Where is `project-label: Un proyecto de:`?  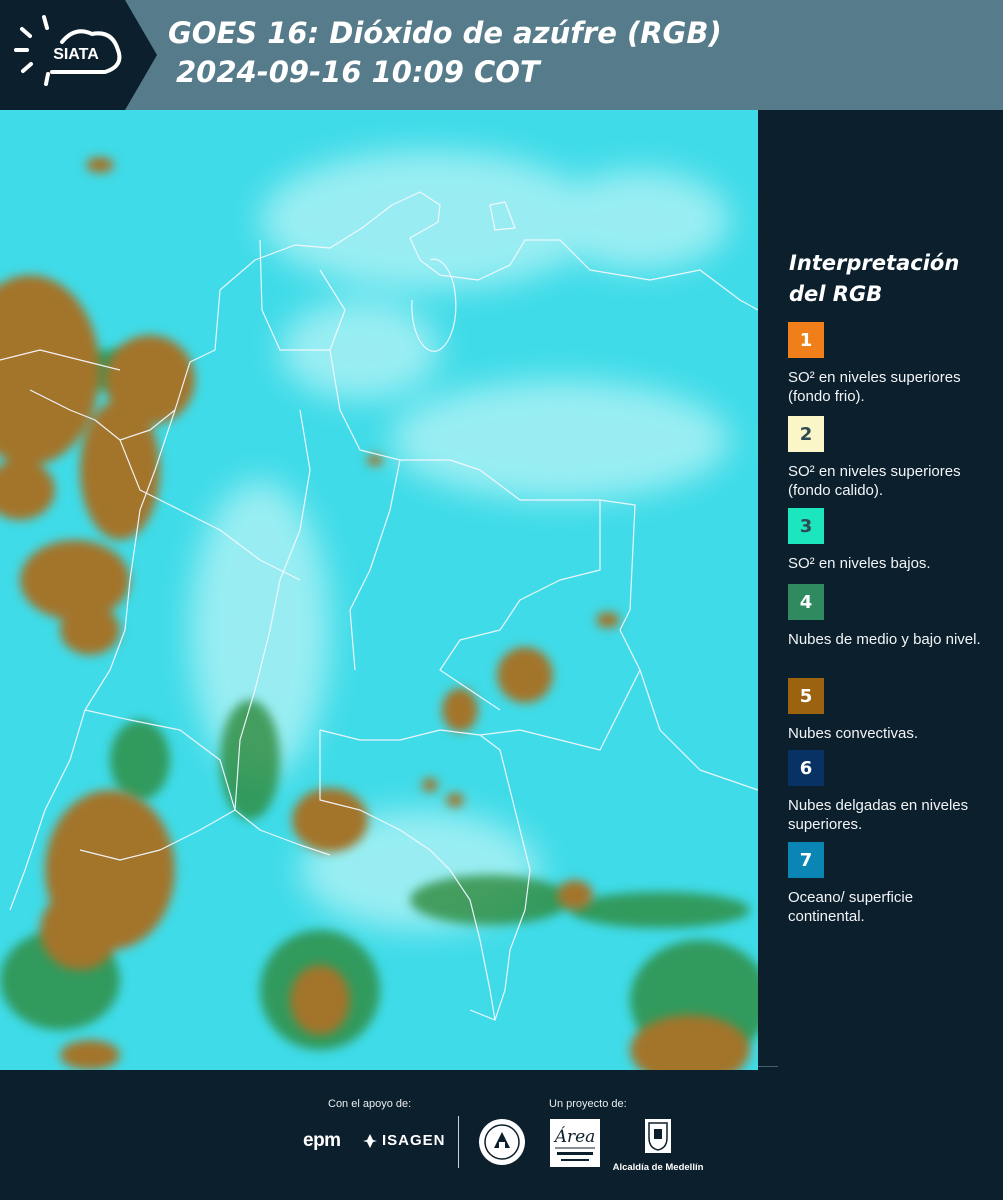 project-label: Un proyecto de: is located at coordinates (588, 1104).